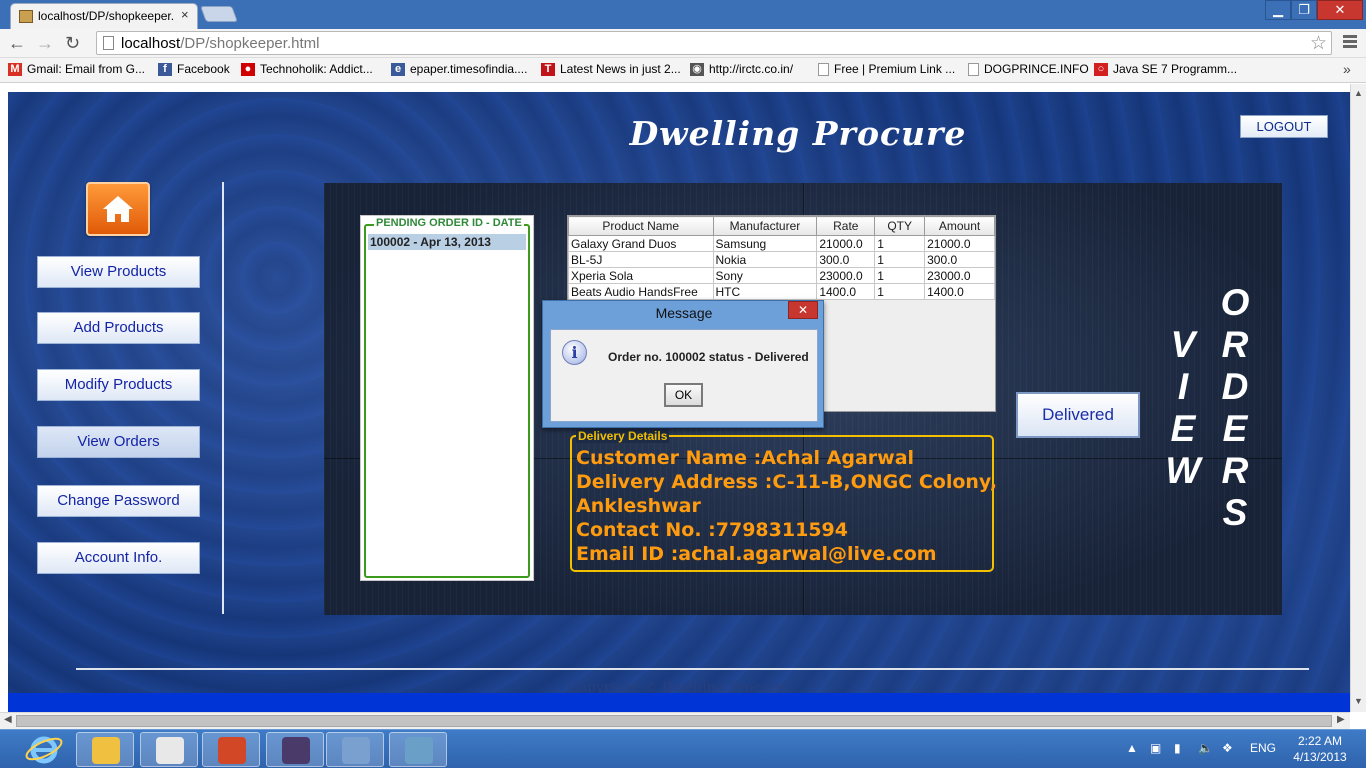  Describe the element at coordinates (118, 328) in the screenshot. I see `add-products-button: Add Products` at that location.